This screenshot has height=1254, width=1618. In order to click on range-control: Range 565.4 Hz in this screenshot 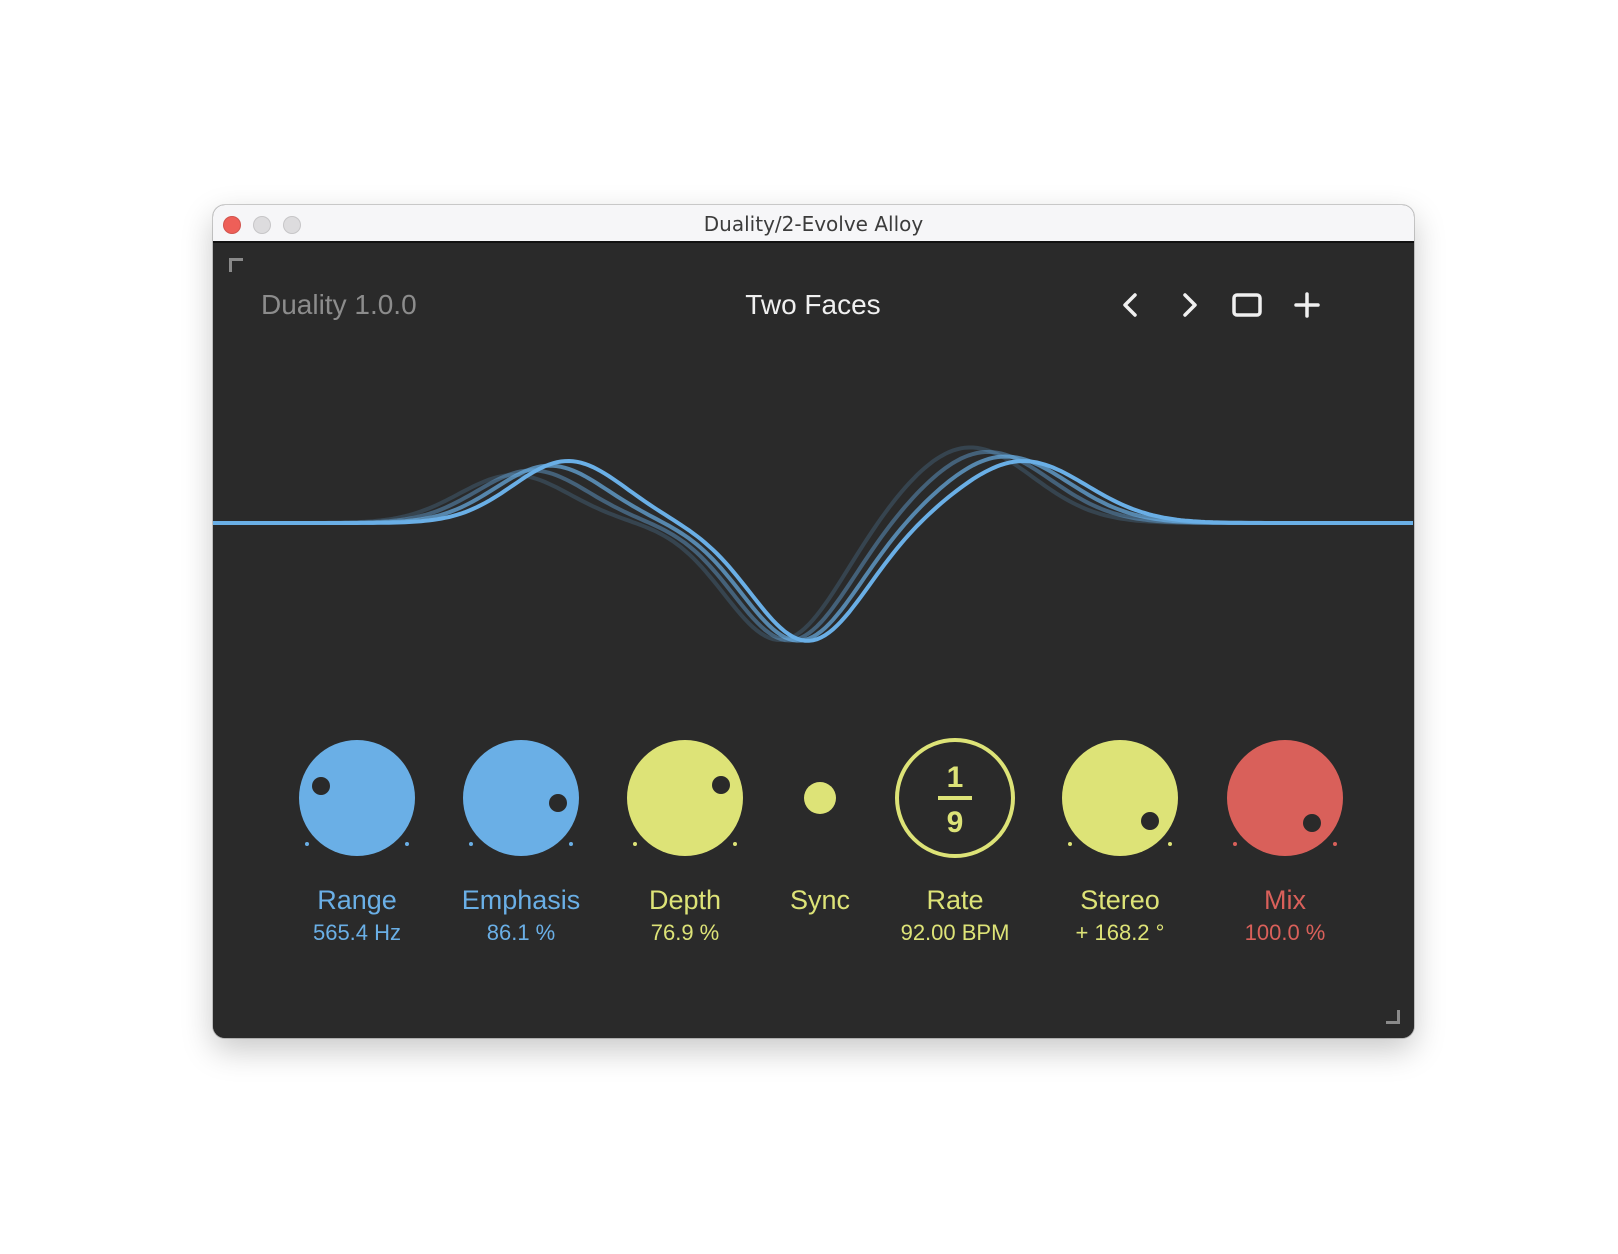, I will do `click(357, 839)`.